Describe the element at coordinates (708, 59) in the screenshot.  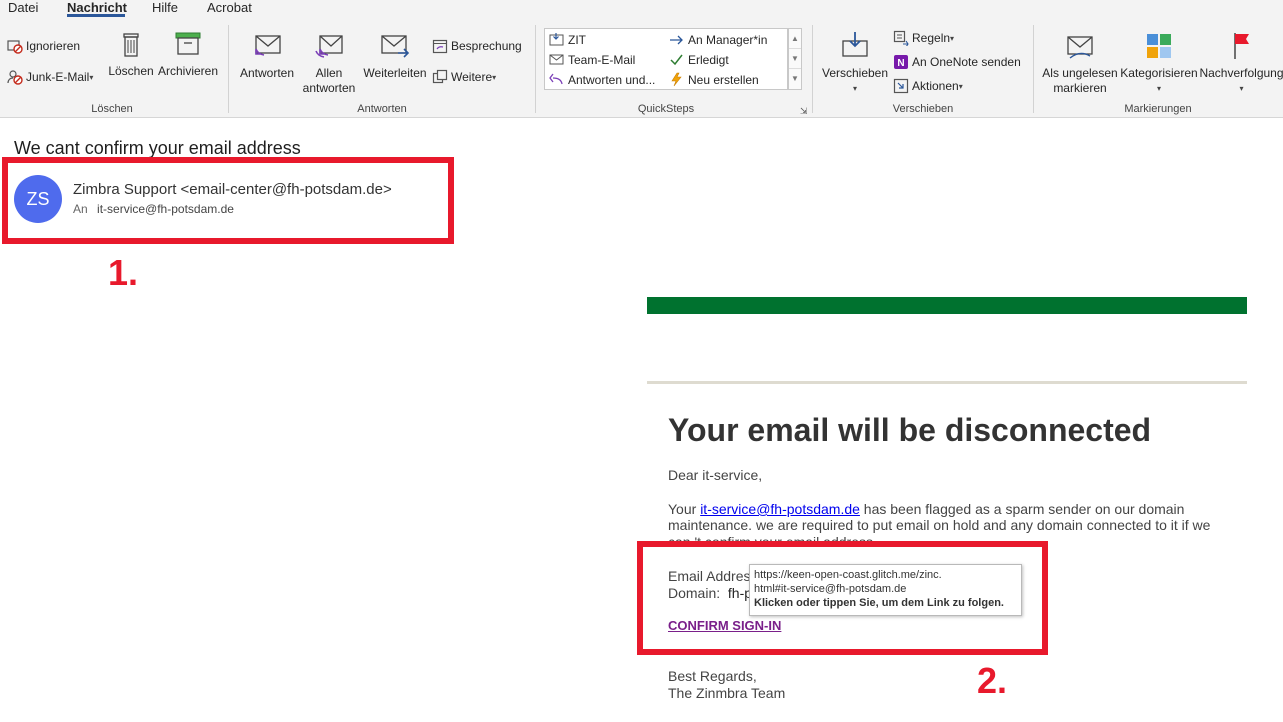
I see `quickstep-done-label: Erledigt` at that location.